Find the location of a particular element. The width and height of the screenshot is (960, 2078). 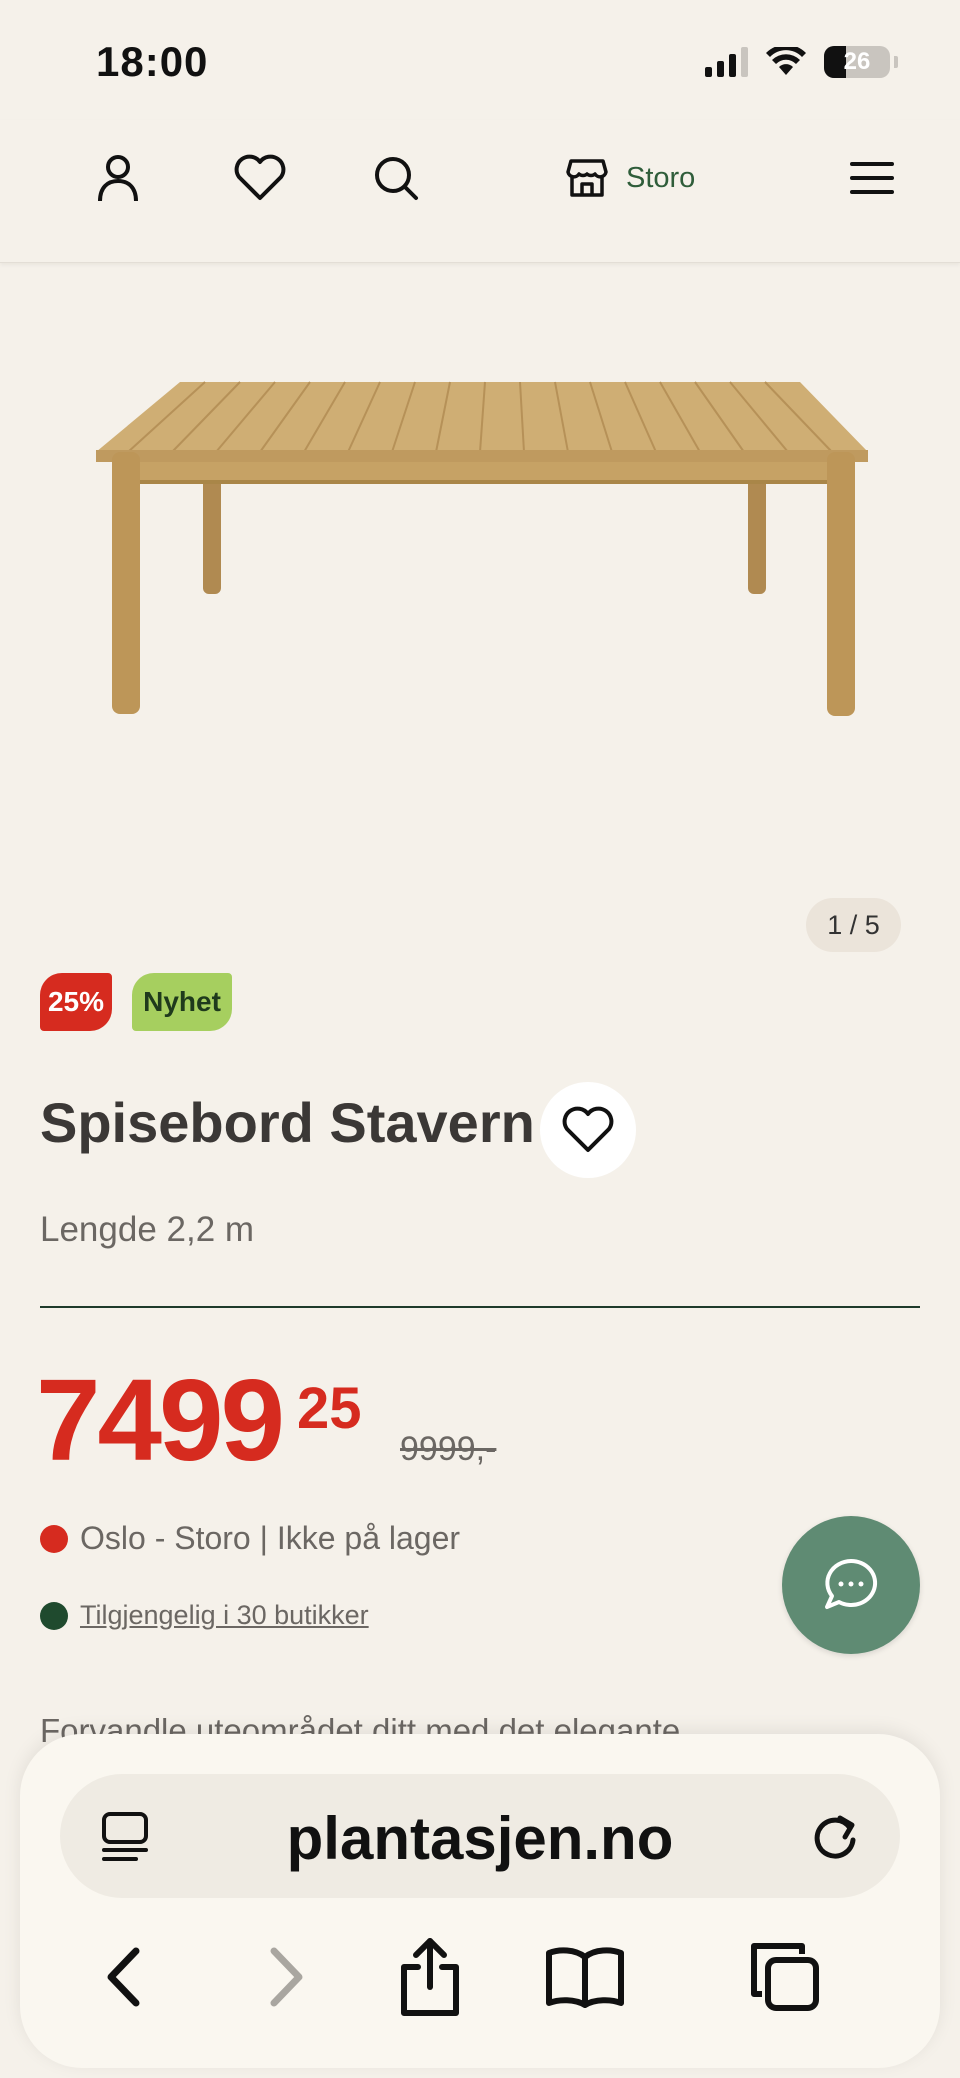

chat-icon is located at coordinates (851, 1583).